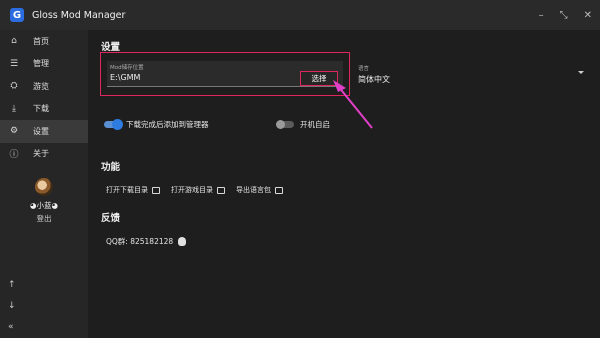 This screenshot has width=600, height=338. Describe the element at coordinates (541, 15) in the screenshot. I see `minimize-icon: –` at that location.